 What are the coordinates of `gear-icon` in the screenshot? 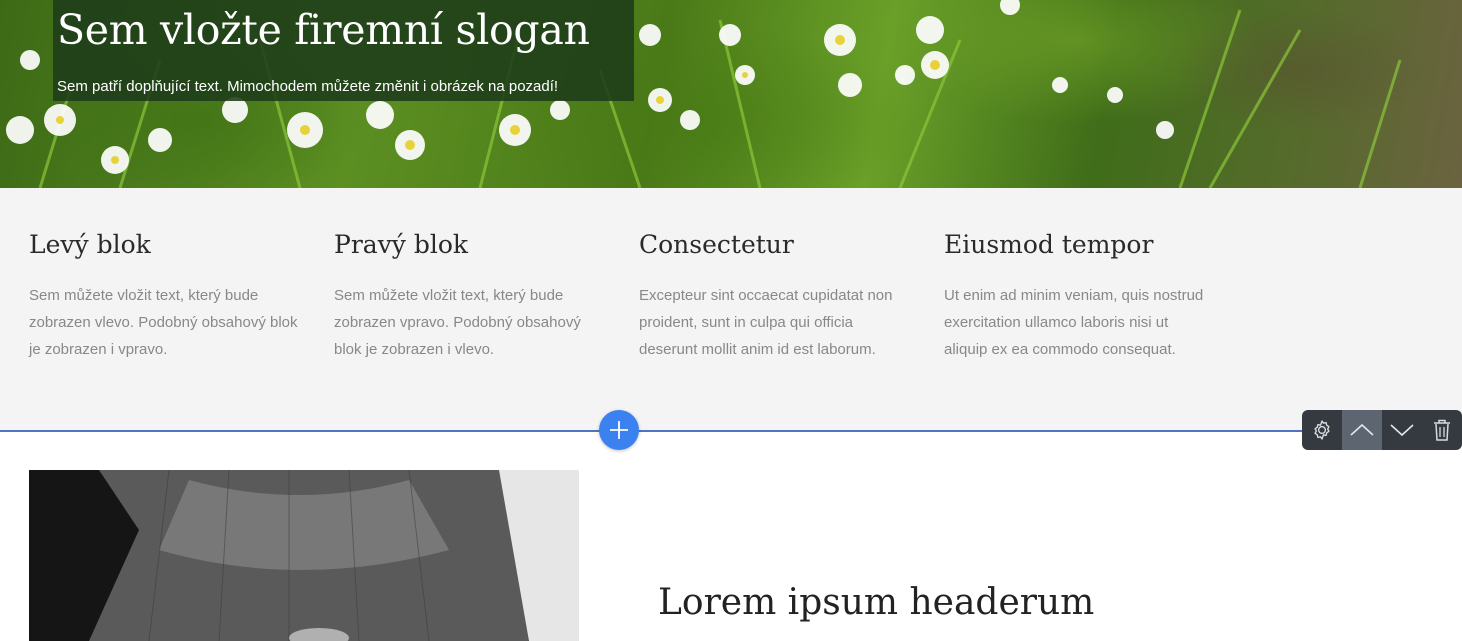 It's located at (1322, 430).